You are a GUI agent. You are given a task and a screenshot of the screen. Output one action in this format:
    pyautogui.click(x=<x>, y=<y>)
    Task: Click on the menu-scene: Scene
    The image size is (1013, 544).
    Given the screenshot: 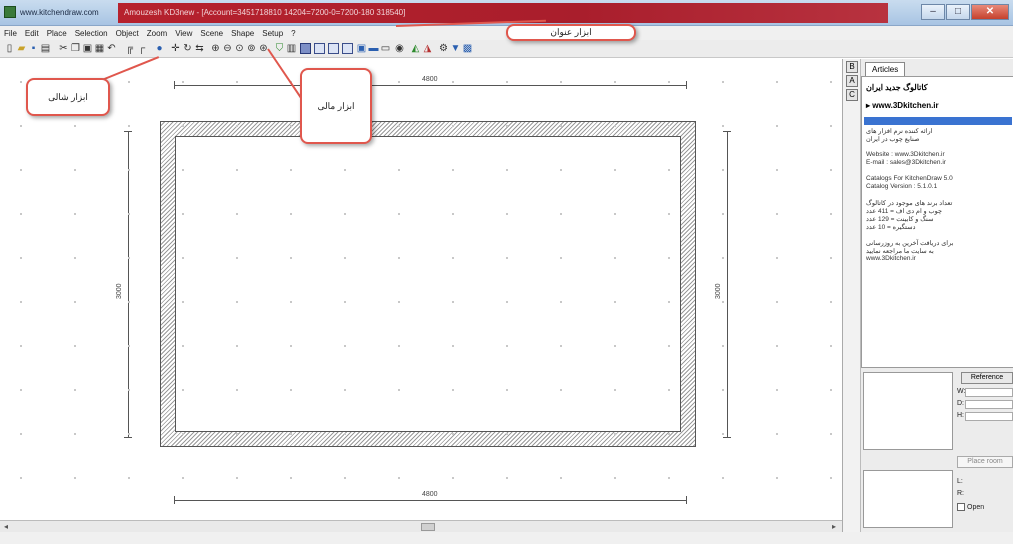 What is the action you would take?
    pyautogui.click(x=211, y=33)
    